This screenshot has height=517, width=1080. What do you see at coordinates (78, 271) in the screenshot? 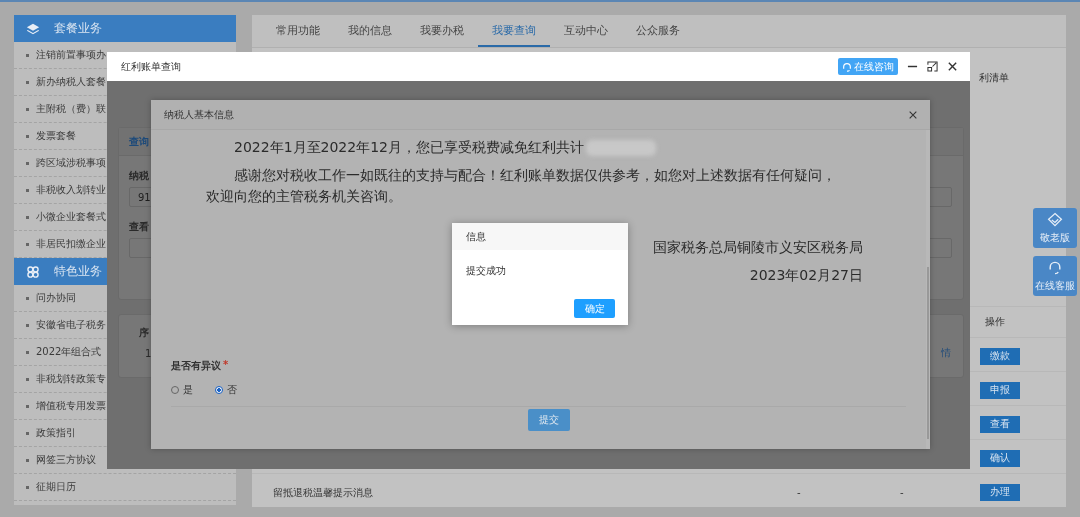
I see `section-title: 特色业务` at bounding box center [78, 271].